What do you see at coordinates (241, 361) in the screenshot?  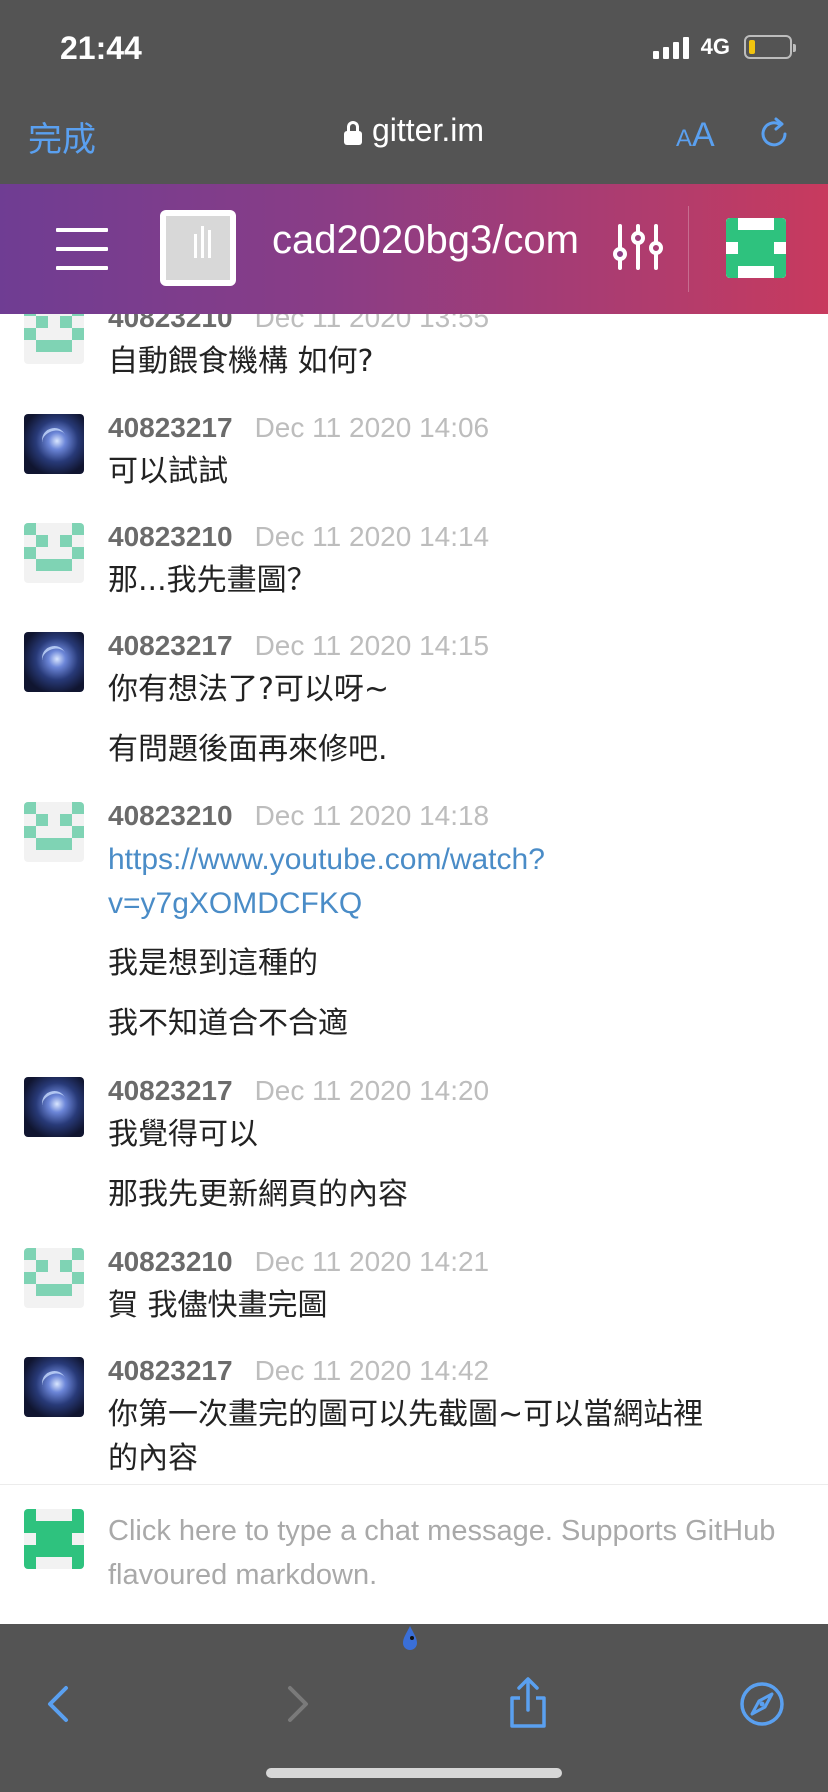 I see `message-text: 自動餵食機構 如何?` at bounding box center [241, 361].